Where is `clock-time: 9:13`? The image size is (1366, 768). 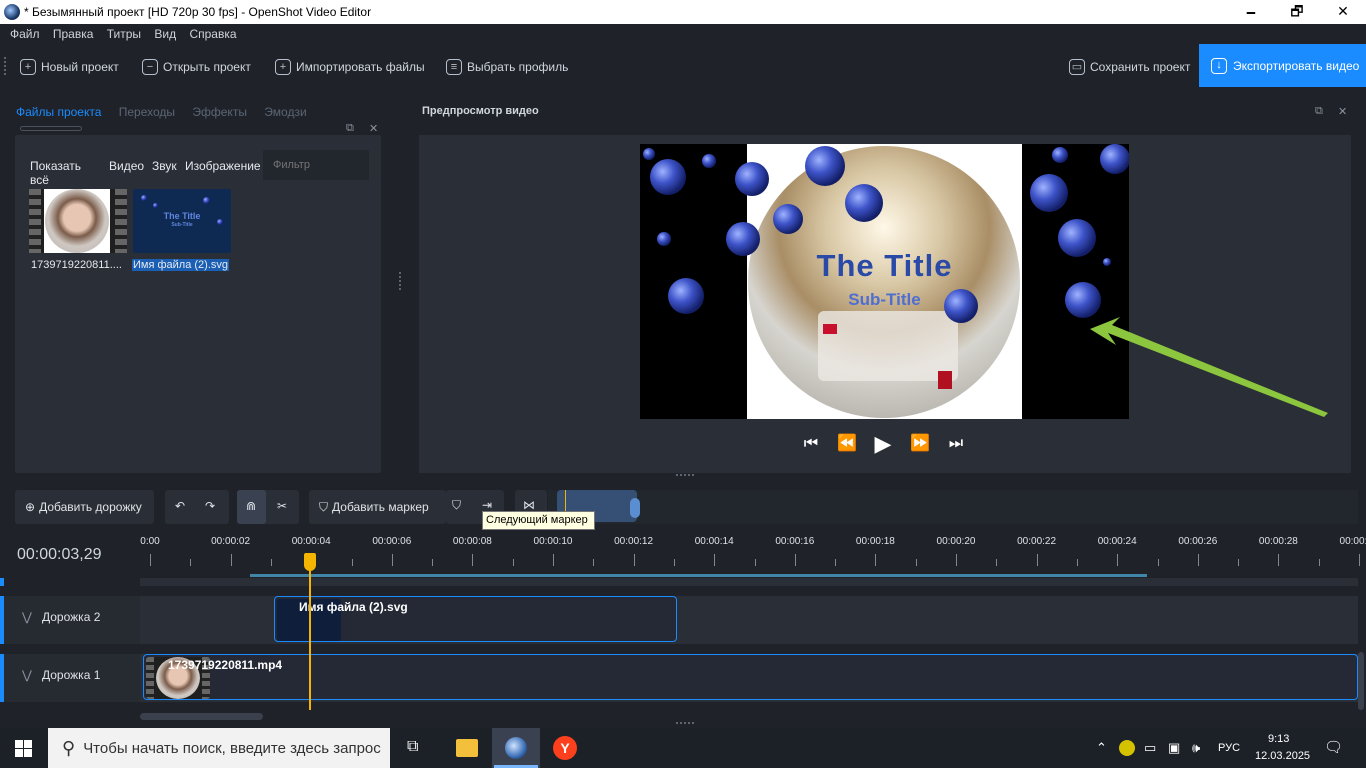
clock-time: 9:13 is located at coordinates (1278, 739).